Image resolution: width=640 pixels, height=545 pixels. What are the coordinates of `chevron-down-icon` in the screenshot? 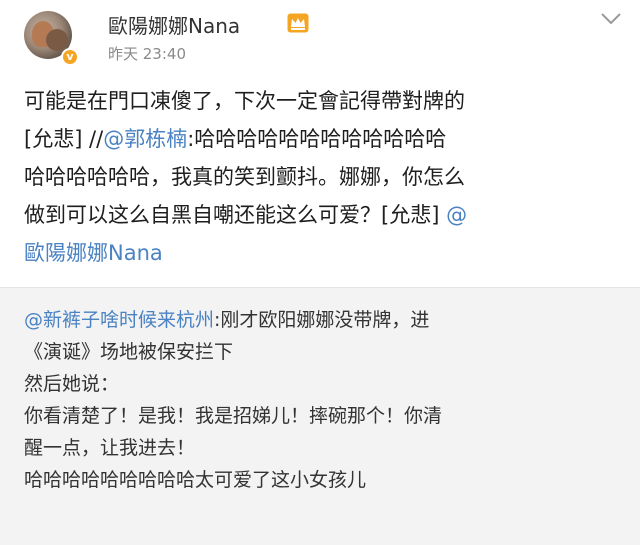 It's located at (611, 19).